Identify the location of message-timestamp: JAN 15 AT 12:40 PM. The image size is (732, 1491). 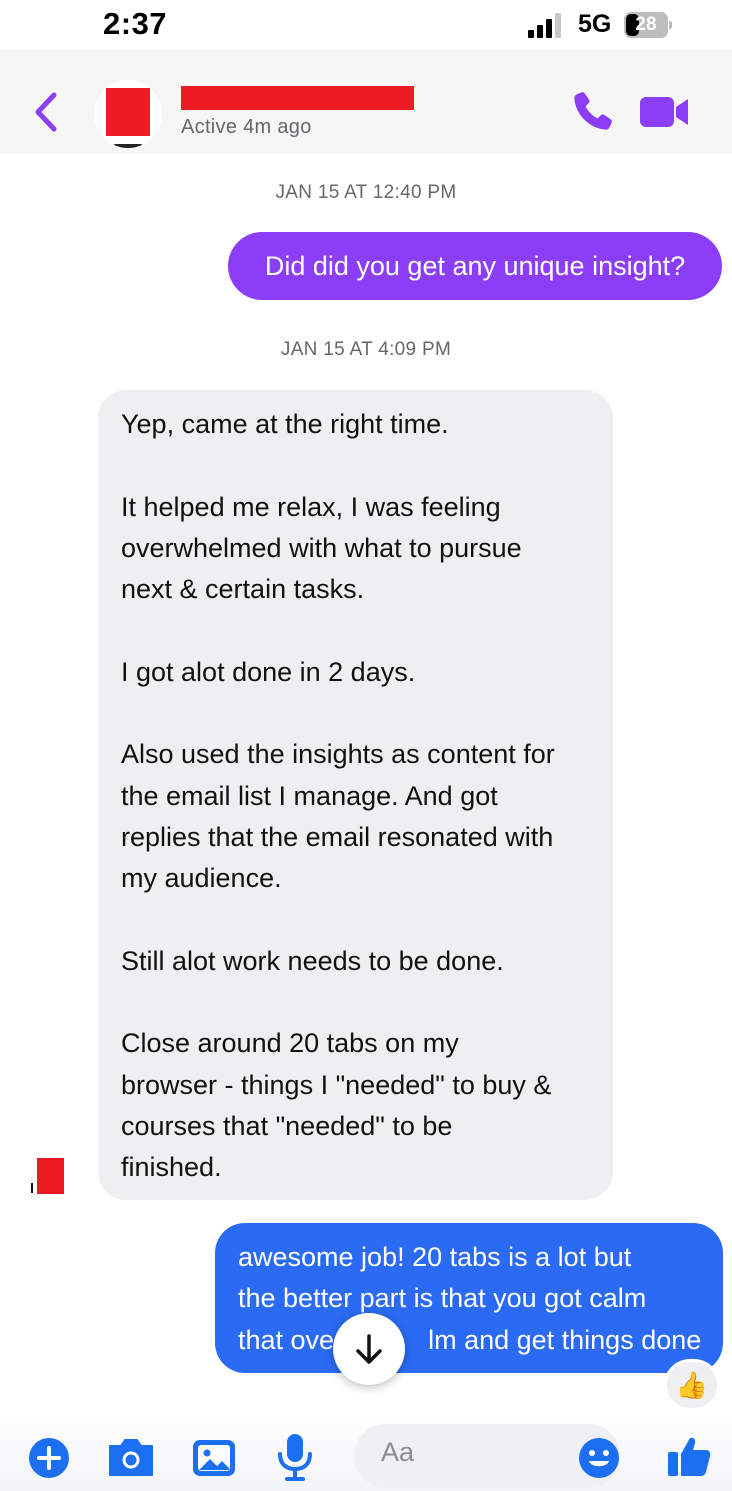
(366, 192).